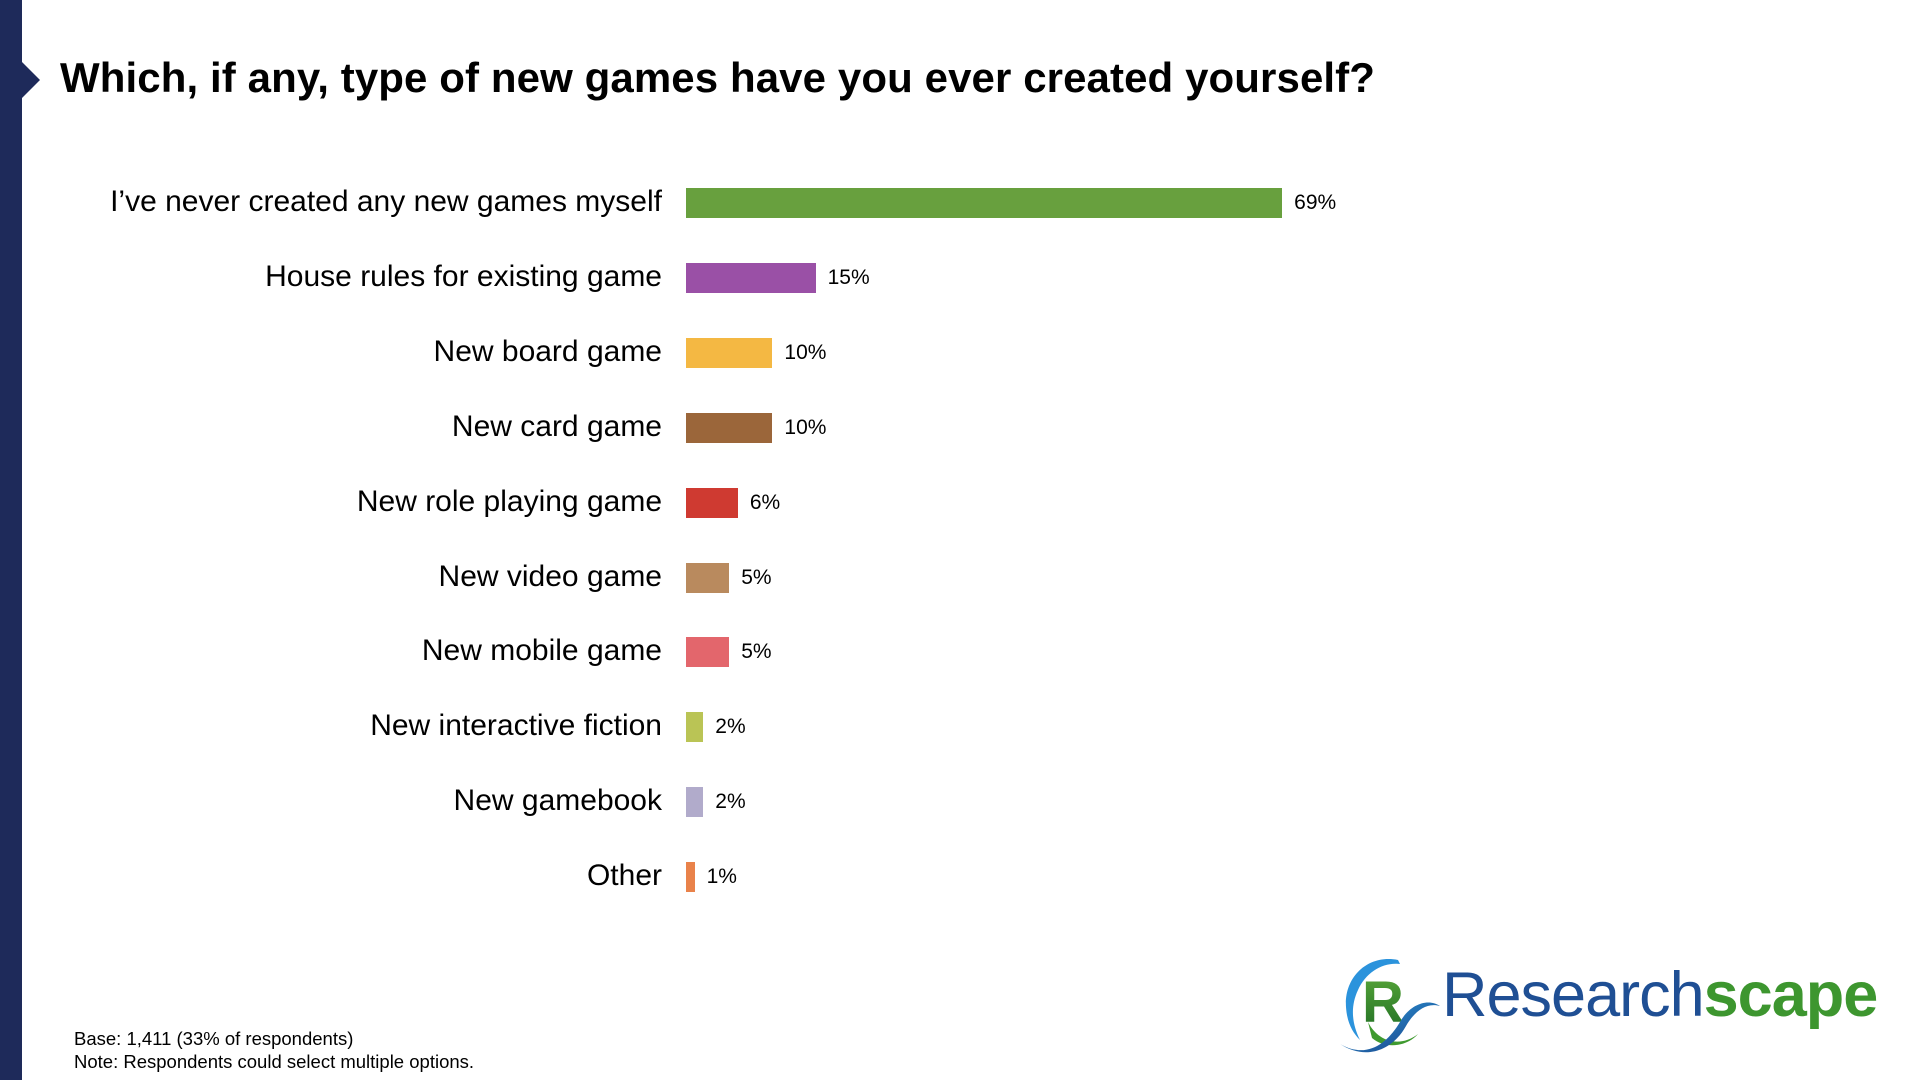 This screenshot has width=1920, height=1080. Describe the element at coordinates (463, 276) in the screenshot. I see `category-label: House rules for existing game` at that location.